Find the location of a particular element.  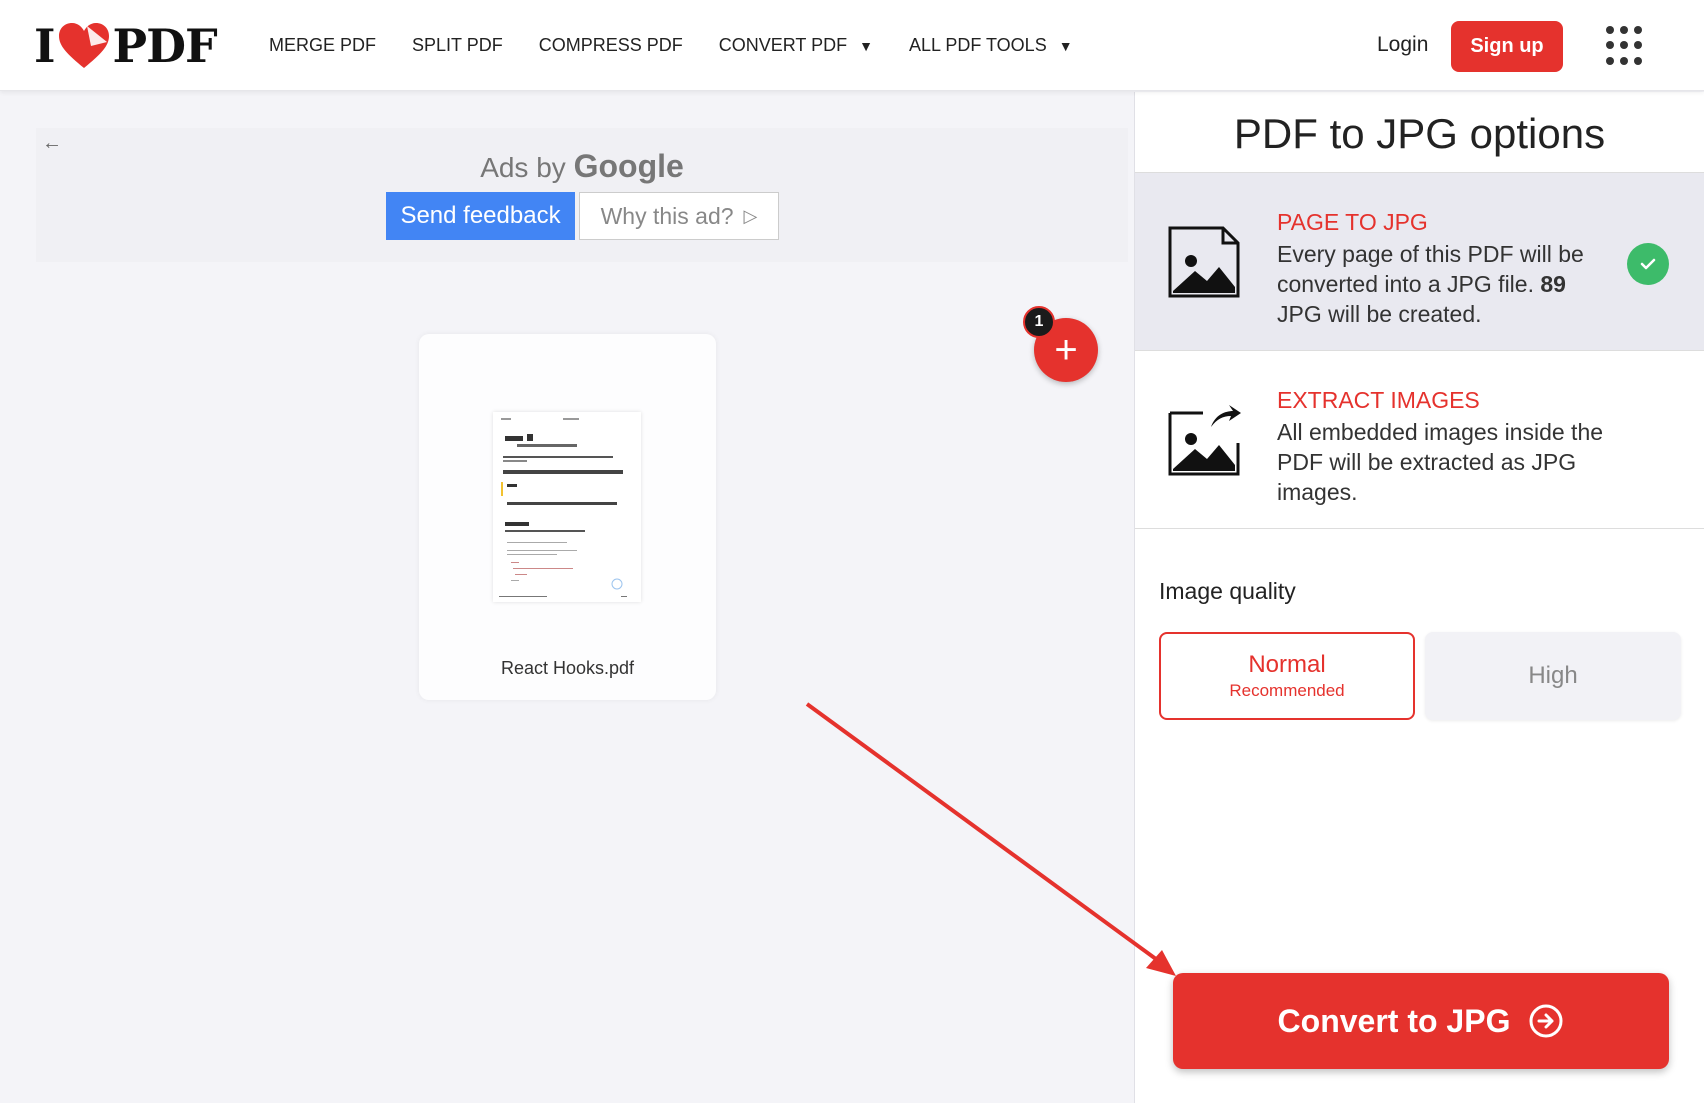

logo-letter-i: I is located at coordinates (45, 46).